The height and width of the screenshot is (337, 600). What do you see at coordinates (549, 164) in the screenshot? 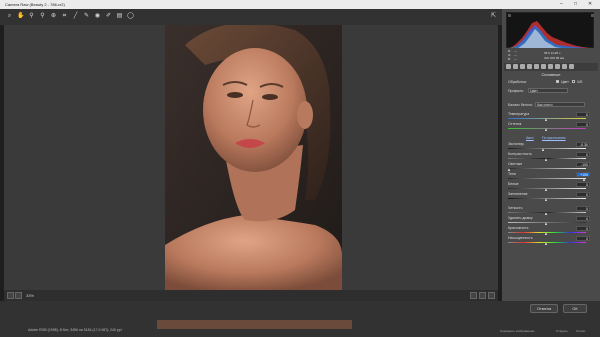
I see `slider-row-highlights: Светлые -100` at bounding box center [549, 164].